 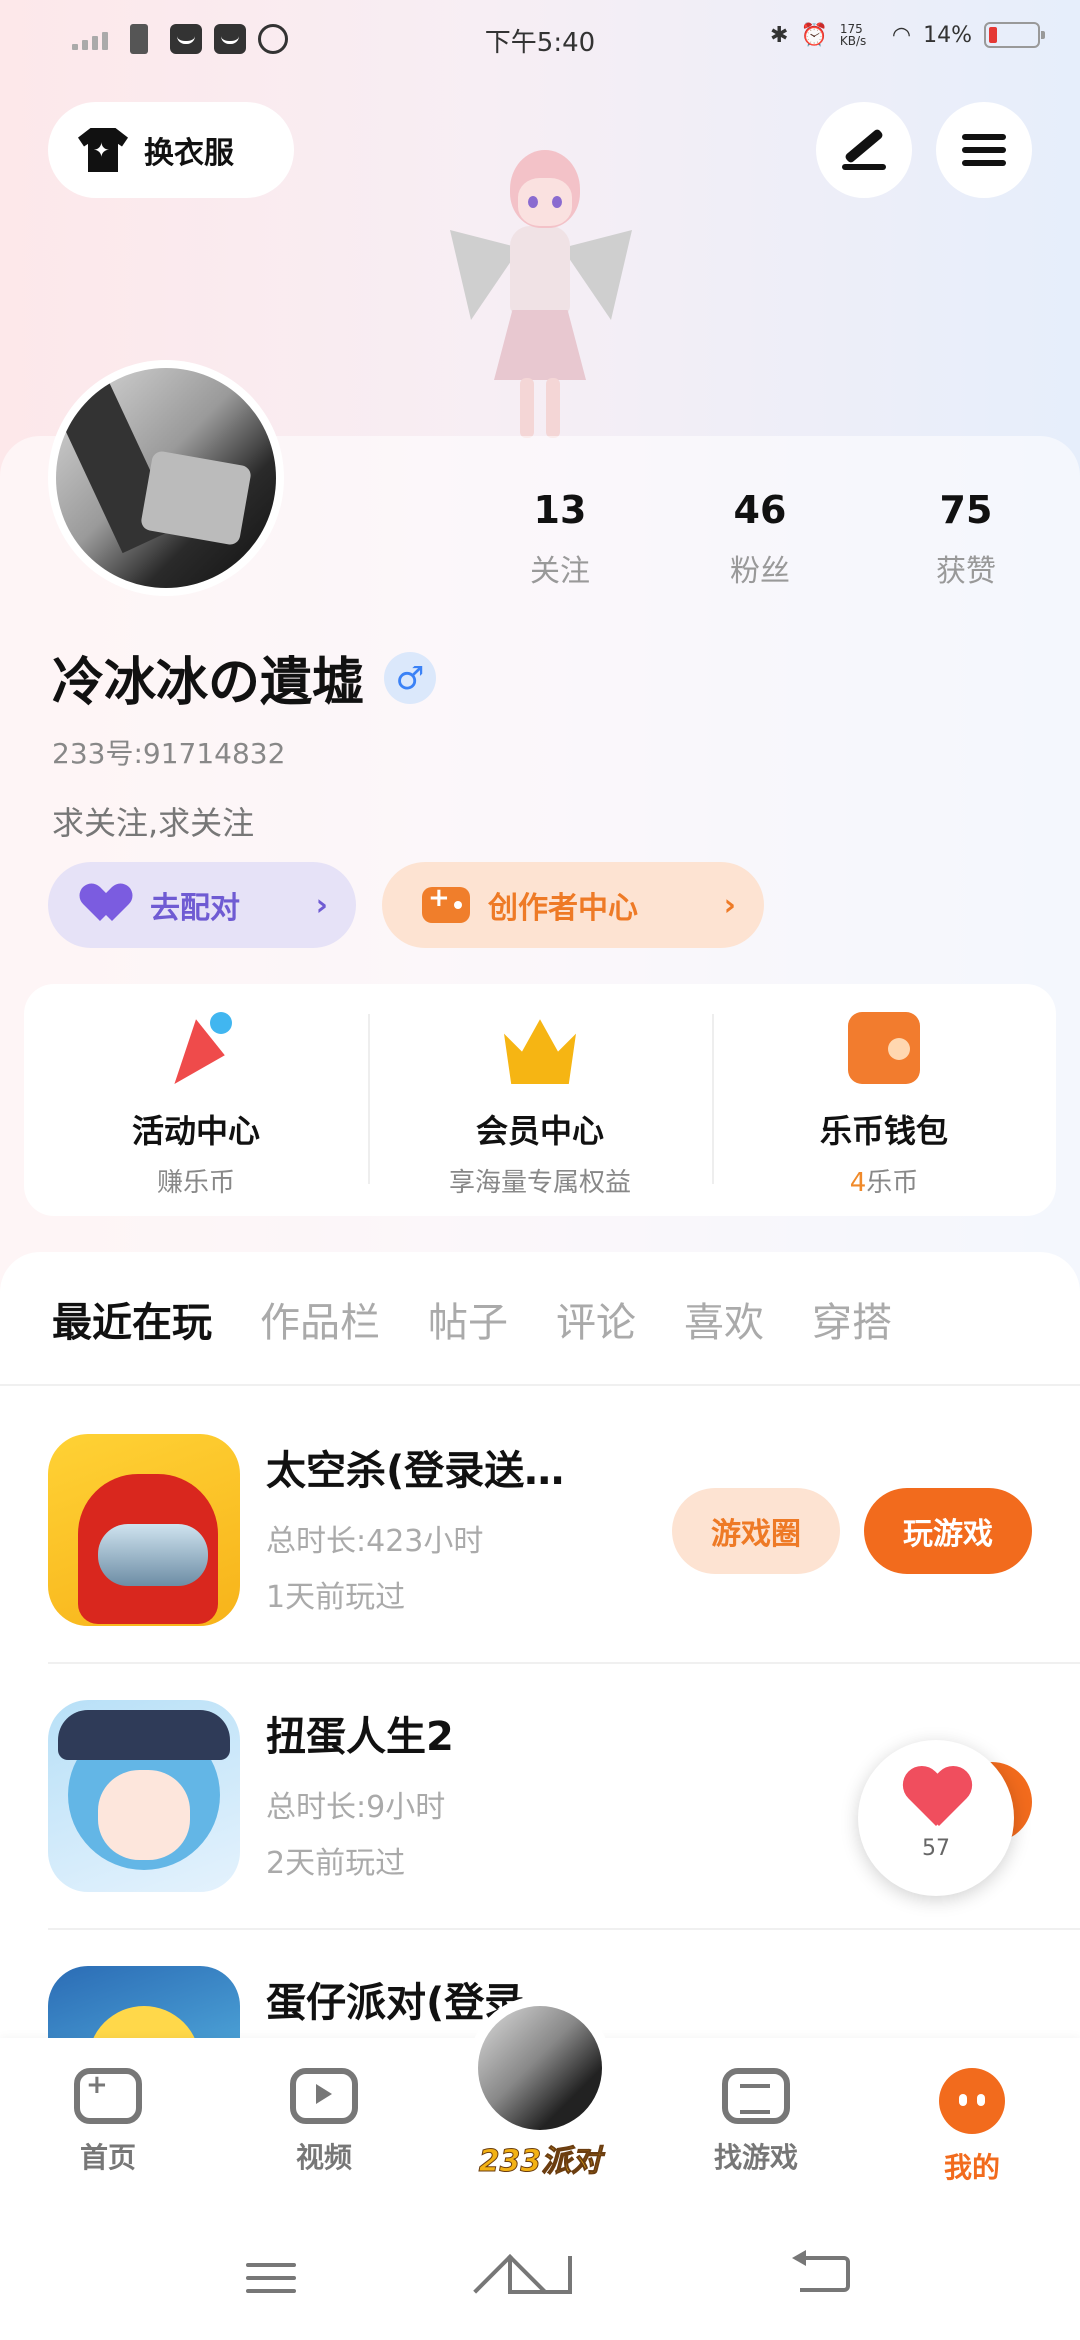 What do you see at coordinates (901, 35) in the screenshot?
I see `wifi-icon: ◠` at bounding box center [901, 35].